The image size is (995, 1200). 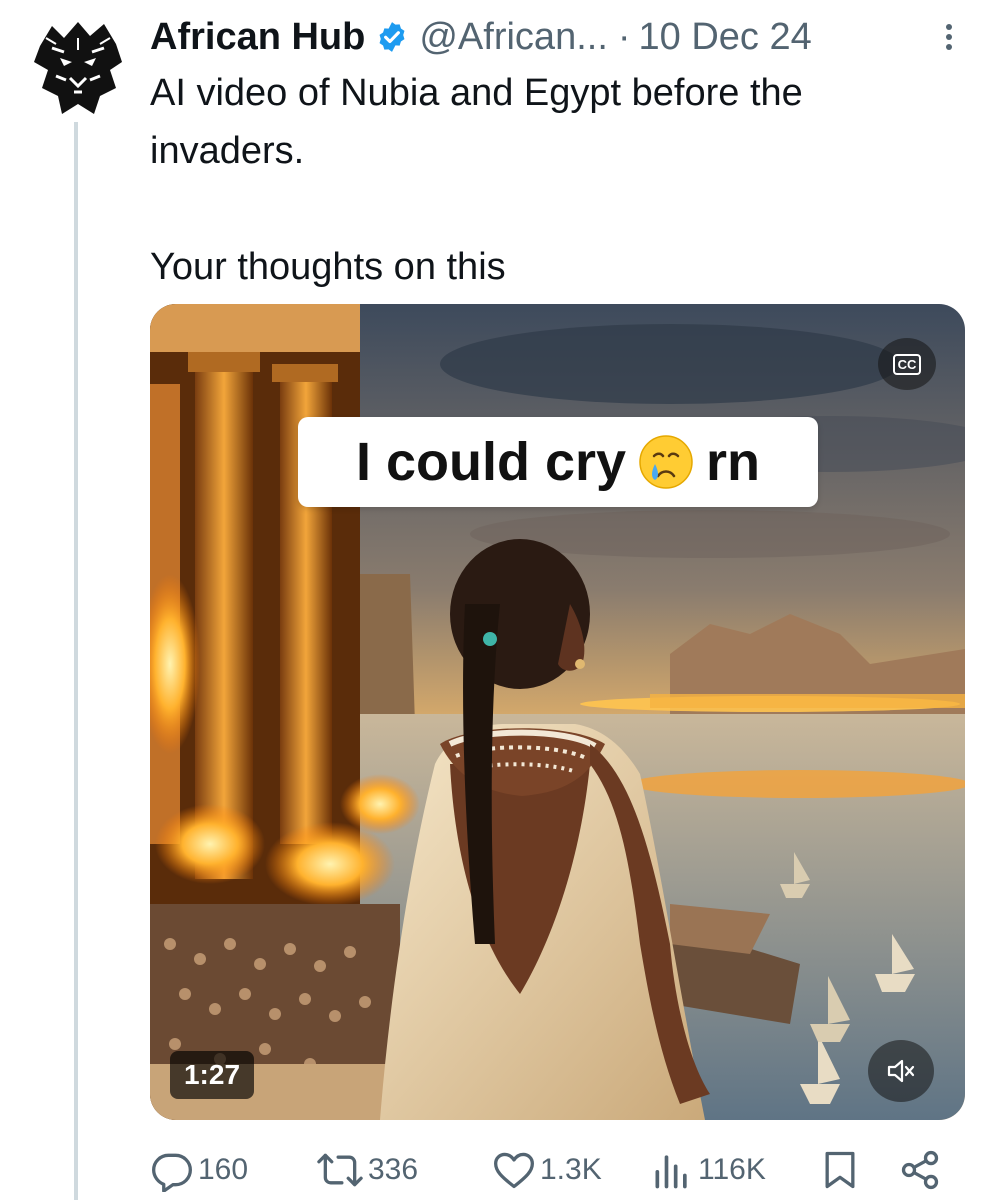 What do you see at coordinates (76, 661) in the screenshot?
I see `thread-connector-line` at bounding box center [76, 661].